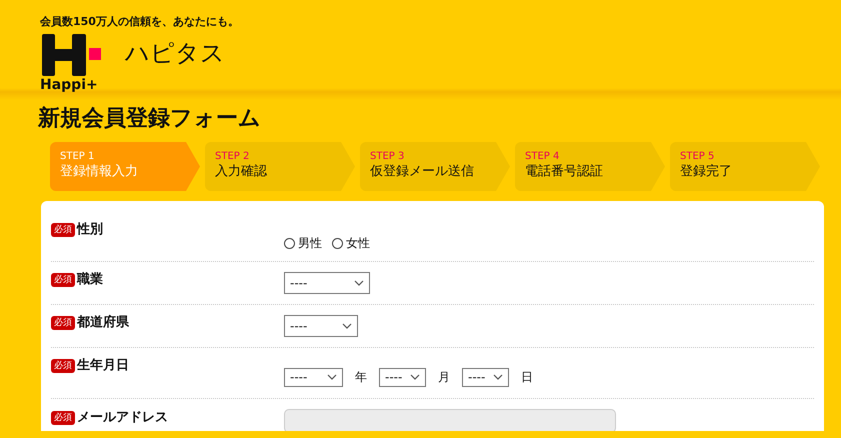 This screenshot has height=438, width=841. Describe the element at coordinates (69, 85) in the screenshot. I see `logo-text: Happi+` at that location.